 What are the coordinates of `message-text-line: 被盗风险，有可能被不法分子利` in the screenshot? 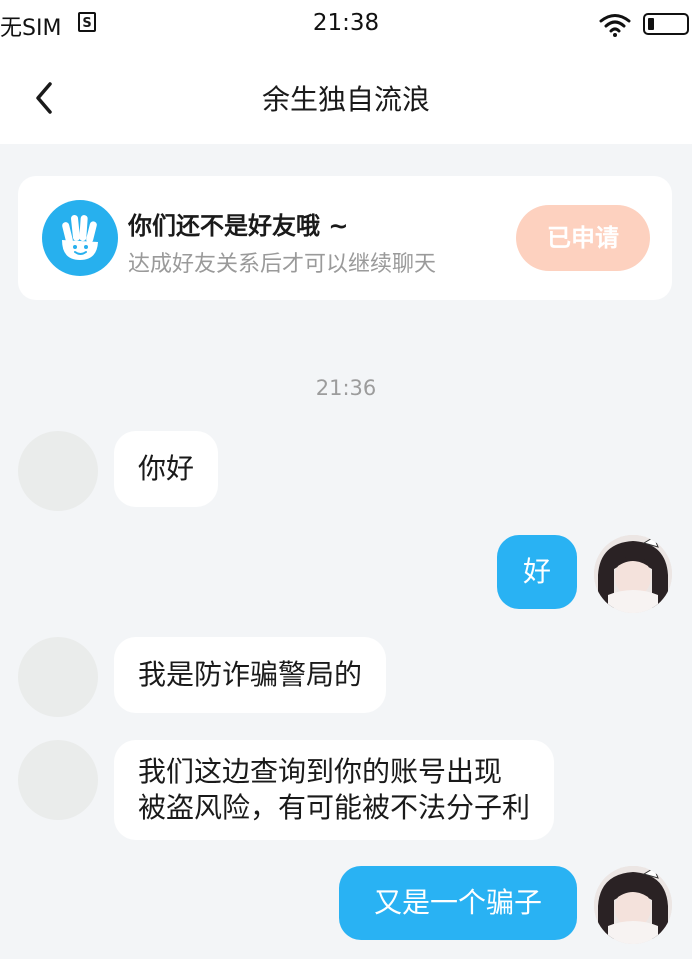 It's located at (334, 807).